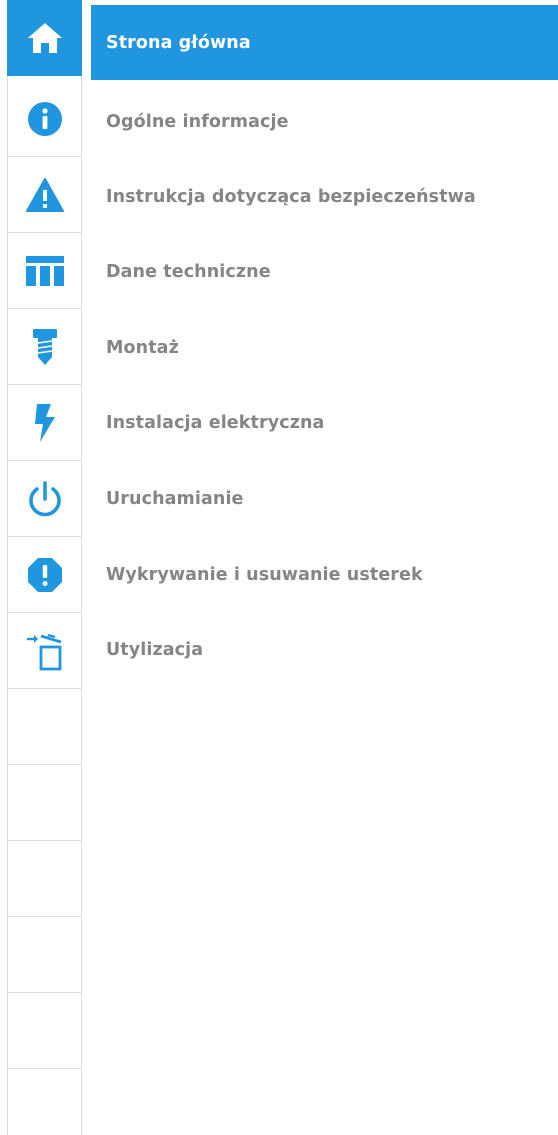 Image resolution: width=558 pixels, height=1135 pixels. I want to click on rail-item-general-info, so click(44, 119).